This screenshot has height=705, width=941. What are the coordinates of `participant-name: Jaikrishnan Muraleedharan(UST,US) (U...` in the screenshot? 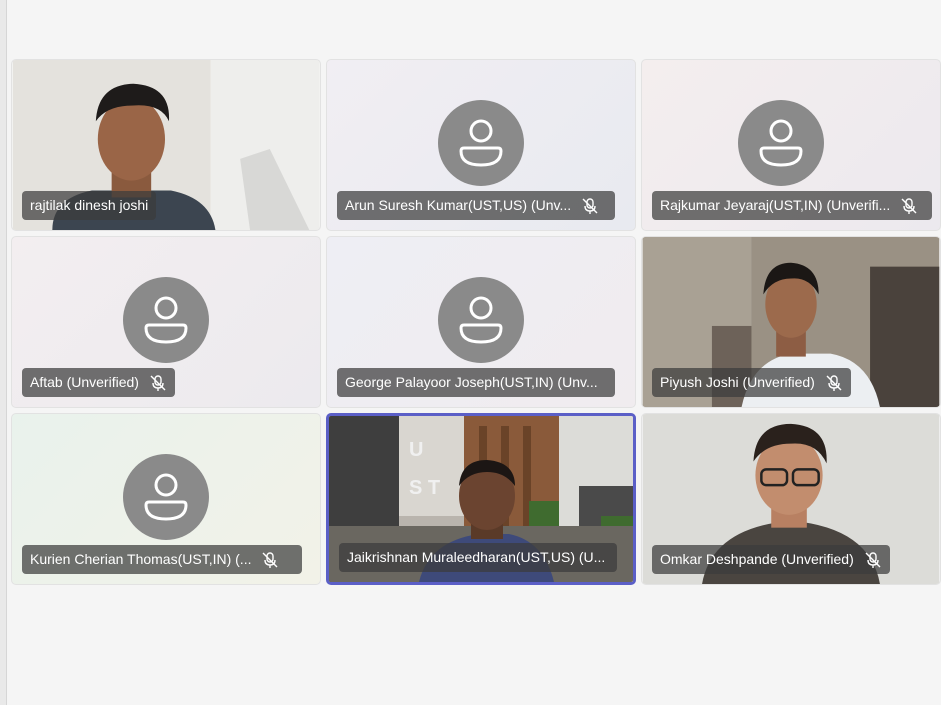 It's located at (476, 557).